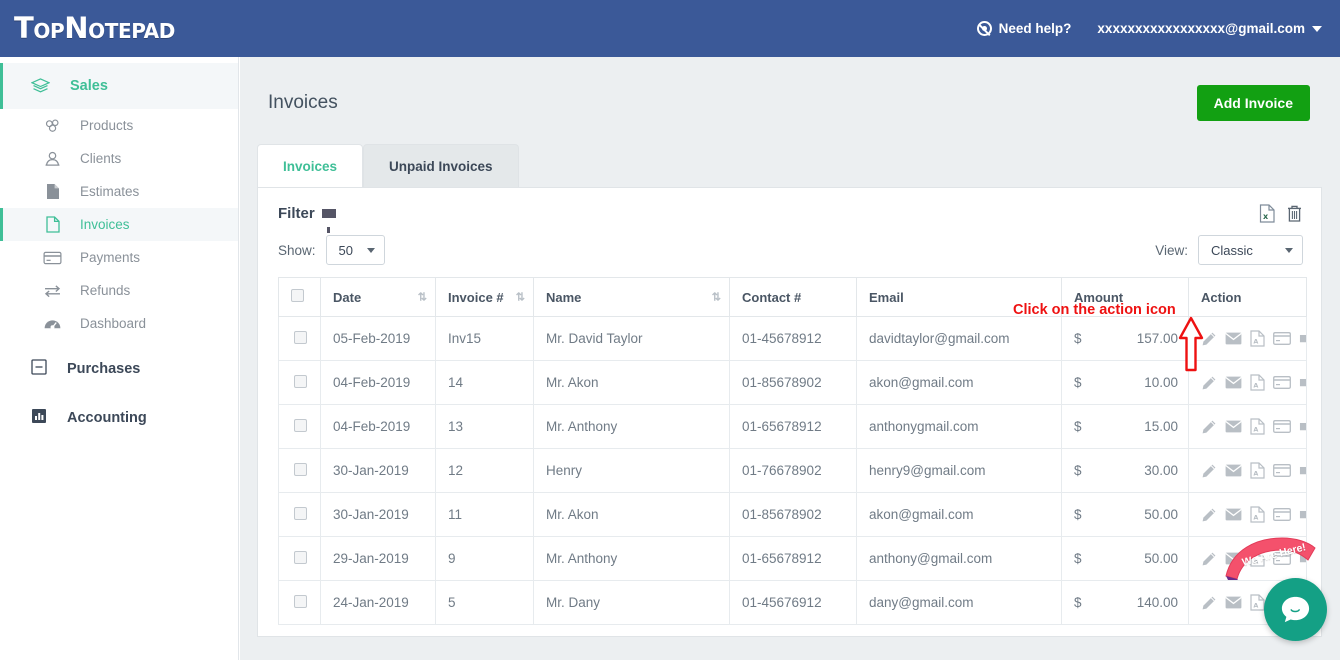 Image resolution: width=1340 pixels, height=660 pixels. What do you see at coordinates (94, 28) in the screenshot?
I see `app-logo: TopNotepad` at bounding box center [94, 28].